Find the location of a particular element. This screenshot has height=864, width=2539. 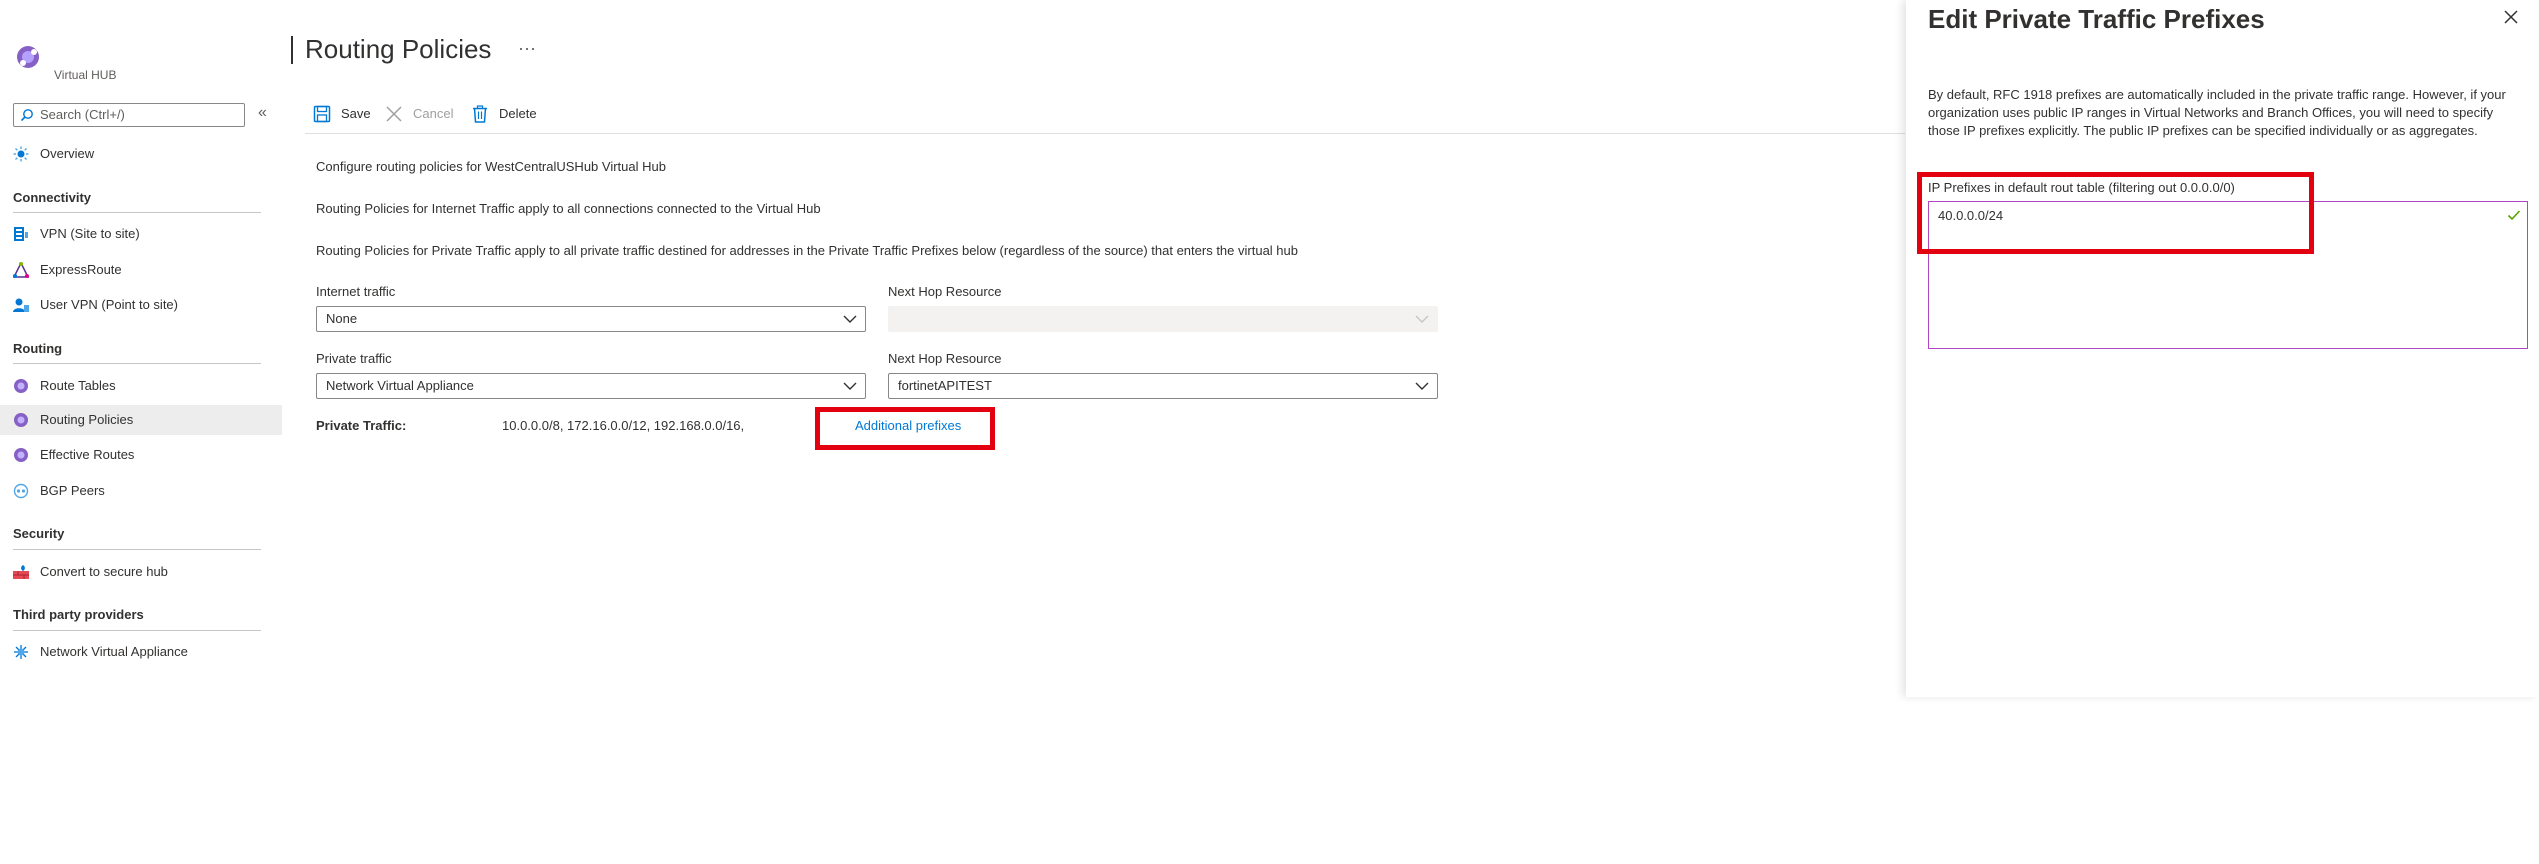

private-next-hop-value: fortinetAPITEST is located at coordinates (945, 385).